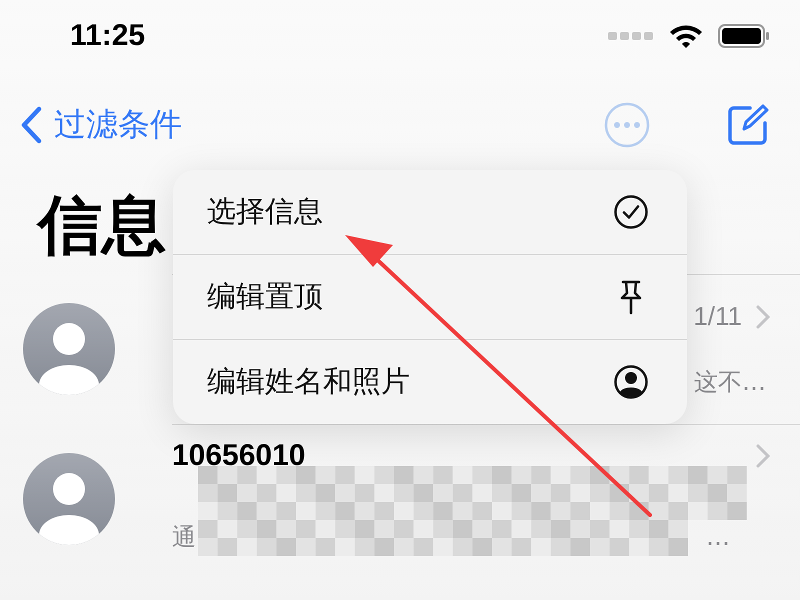 The height and width of the screenshot is (600, 800). Describe the element at coordinates (748, 125) in the screenshot. I see `compose-icon` at that location.